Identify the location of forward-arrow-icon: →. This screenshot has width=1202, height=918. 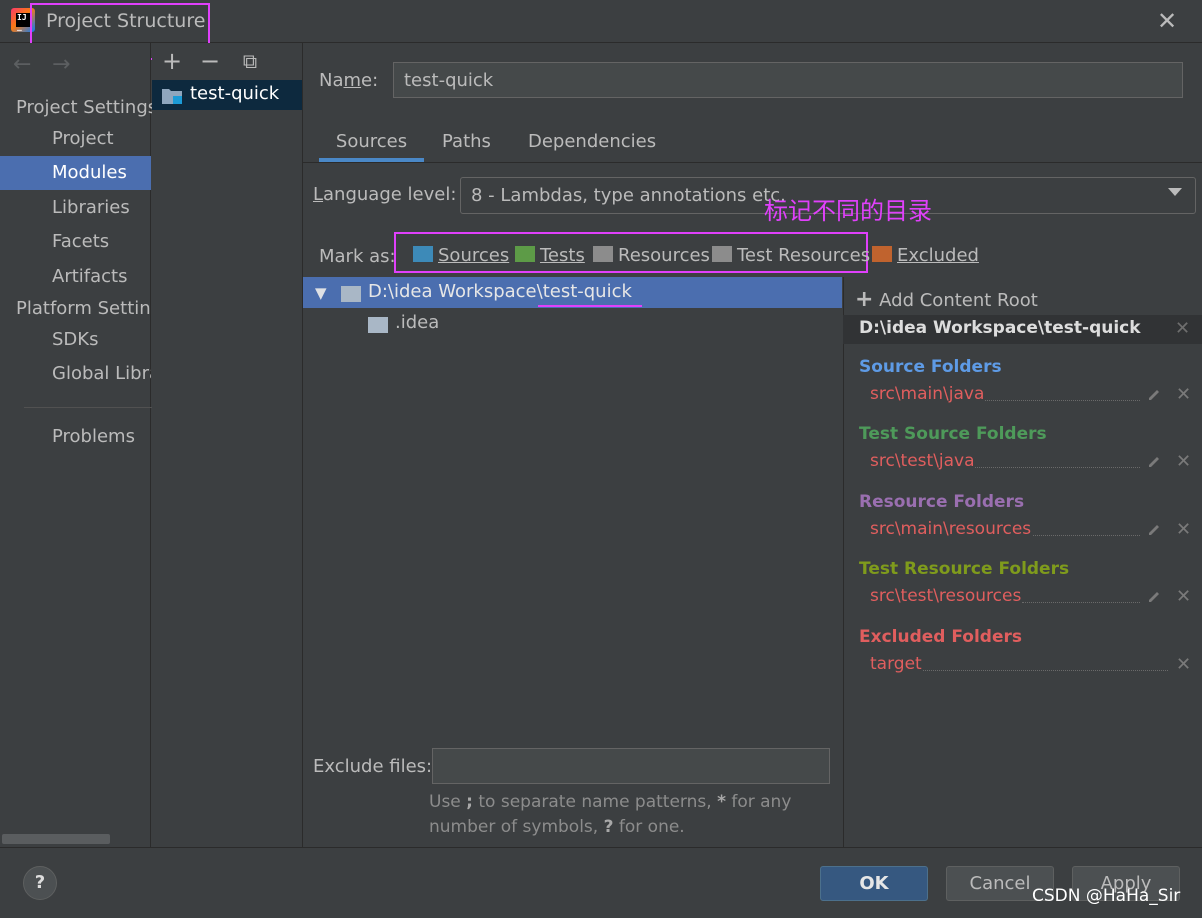
(61, 64).